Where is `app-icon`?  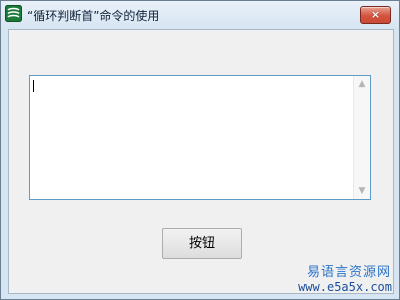
app-icon is located at coordinates (13, 13).